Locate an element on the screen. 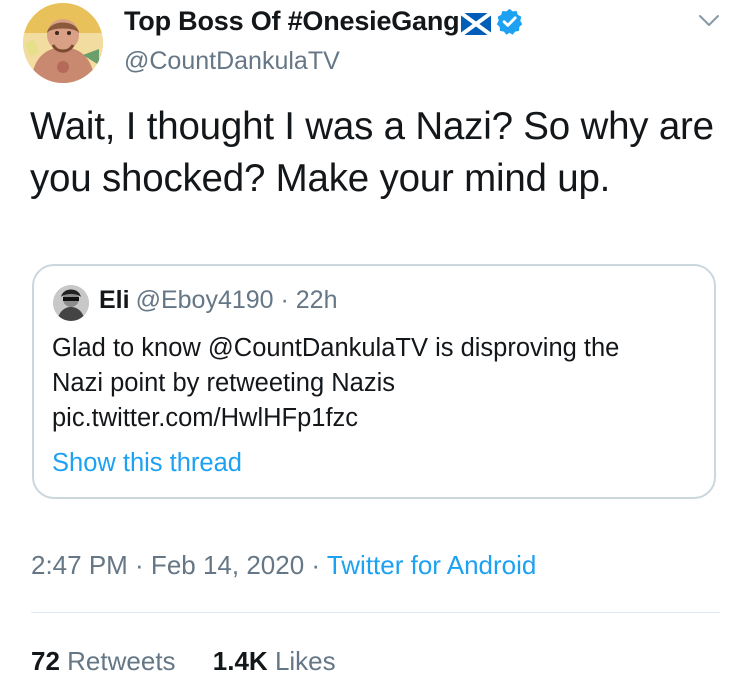 This screenshot has width=750, height=687. quoted-author-handle-time: @Eboy4190 · 22h is located at coordinates (236, 300).